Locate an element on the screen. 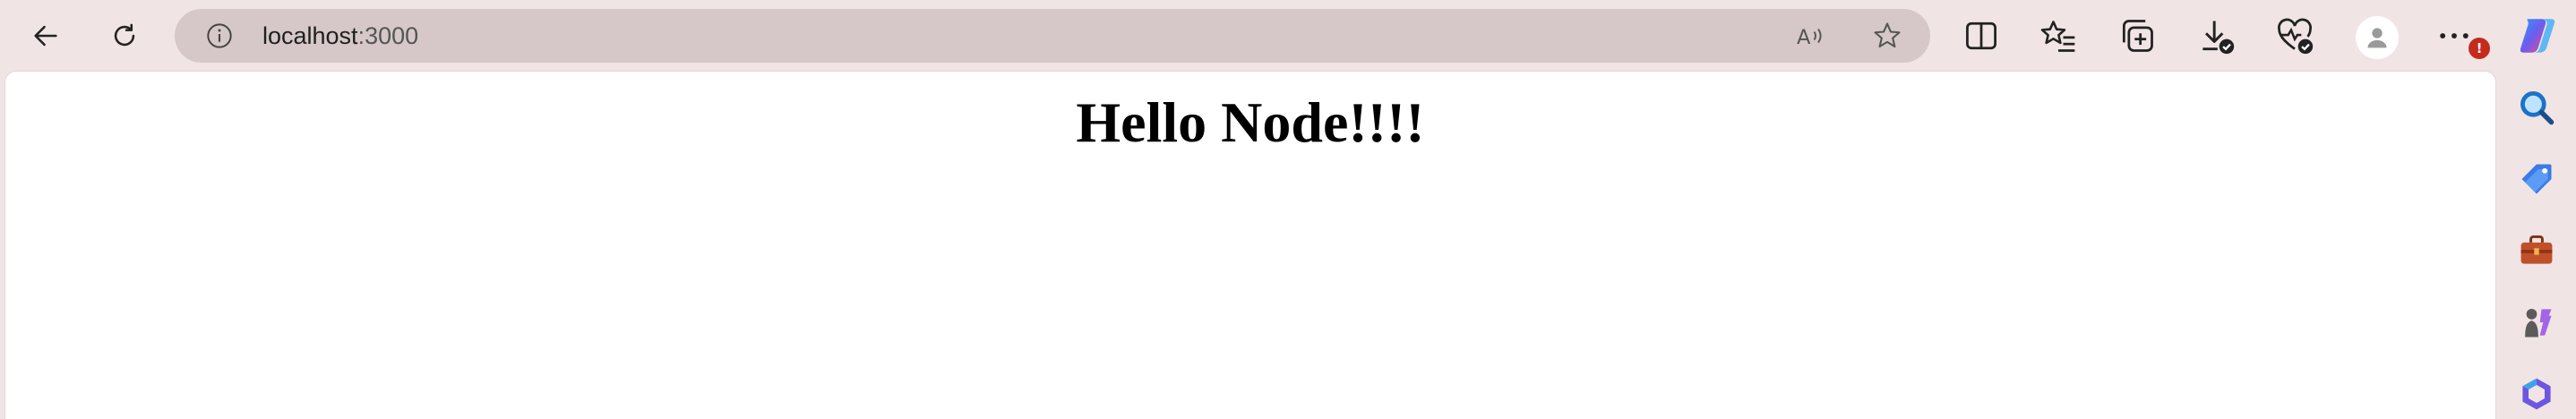  read-aloud-icon: A is located at coordinates (1810, 36).